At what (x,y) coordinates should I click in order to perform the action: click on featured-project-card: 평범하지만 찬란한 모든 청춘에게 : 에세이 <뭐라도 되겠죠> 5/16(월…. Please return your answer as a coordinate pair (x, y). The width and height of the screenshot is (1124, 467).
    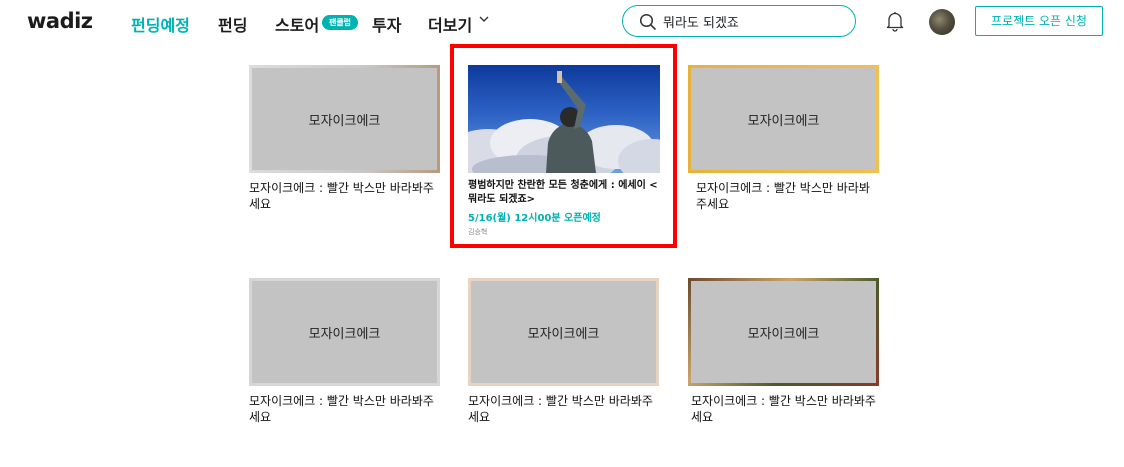
    Looking at the image, I should click on (564, 151).